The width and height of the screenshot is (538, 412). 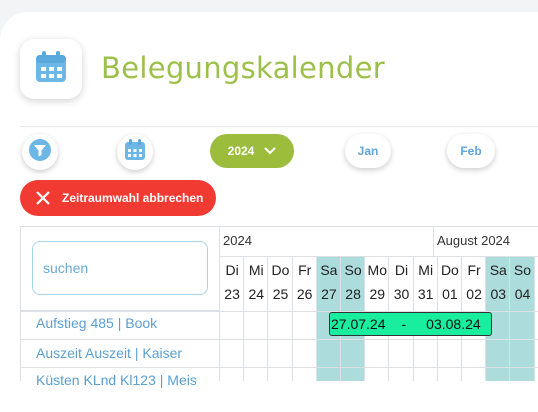 I want to click on filter-icon, so click(x=40, y=152).